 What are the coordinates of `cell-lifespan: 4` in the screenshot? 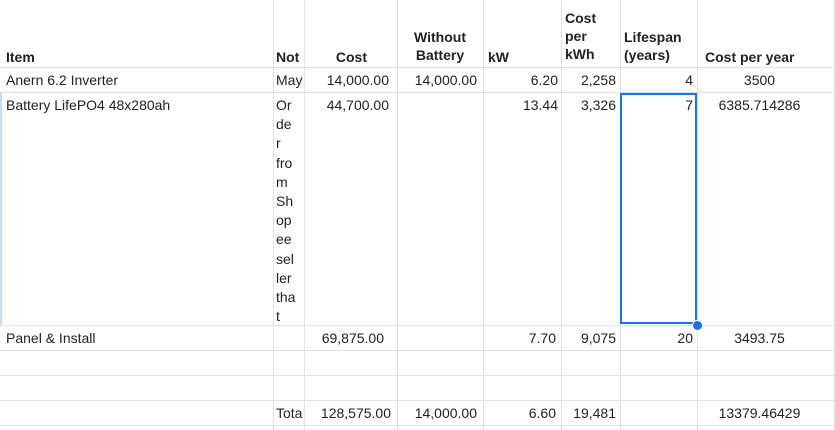 It's located at (656, 80).